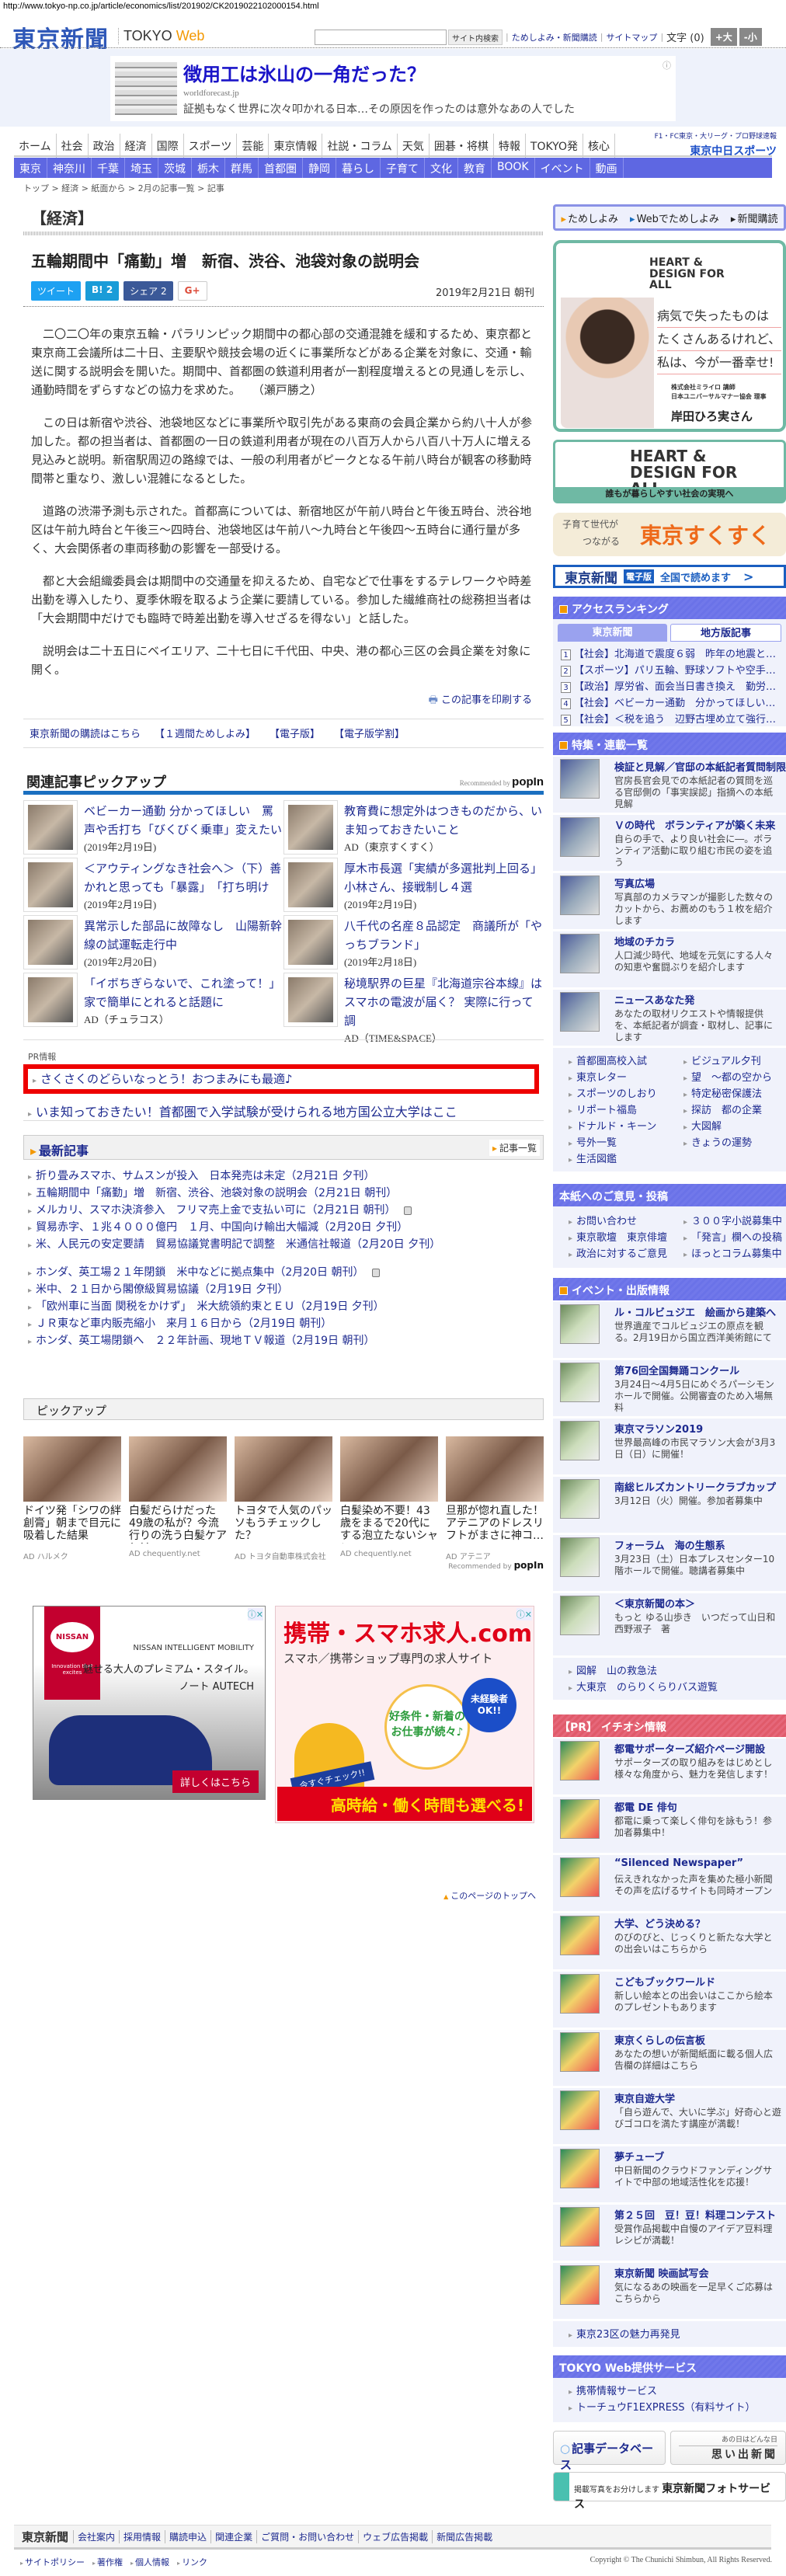 This screenshot has height=2576, width=786. Describe the element at coordinates (178, 1524) in the screenshot. I see `pickup-title: 白髪だらけだった49歳の私が？今流行りの洗う白髪ケアとは` at that location.